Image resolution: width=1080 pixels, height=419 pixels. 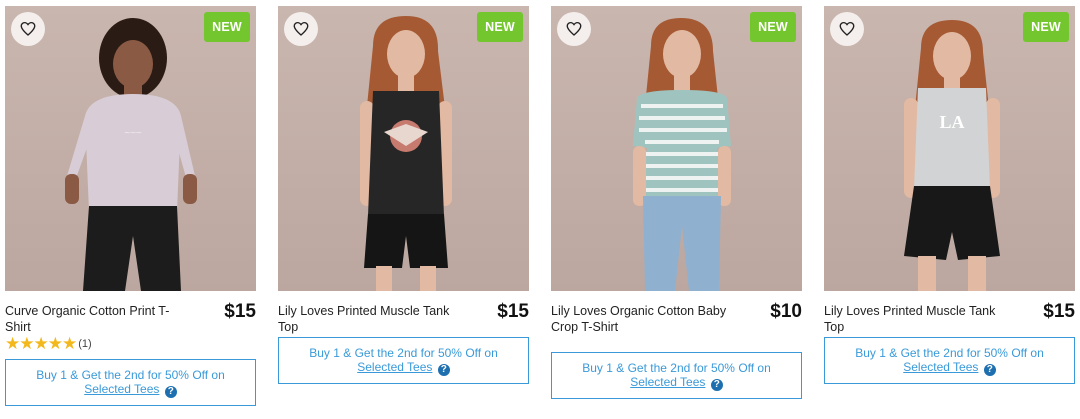 I want to click on rating: ★ ★ ★ ★ ★ (1), so click(x=48, y=343).